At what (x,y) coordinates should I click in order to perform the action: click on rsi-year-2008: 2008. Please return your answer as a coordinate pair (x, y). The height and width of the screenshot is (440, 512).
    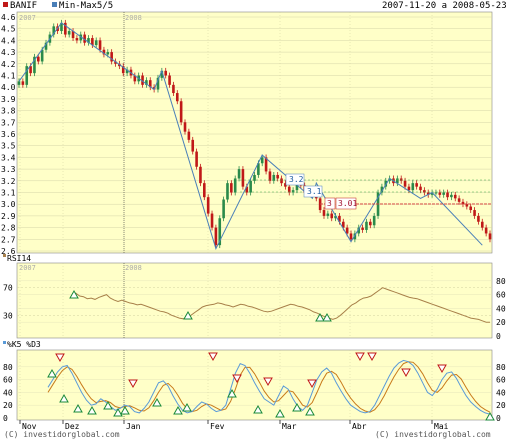
    Looking at the image, I should click on (133, 268).